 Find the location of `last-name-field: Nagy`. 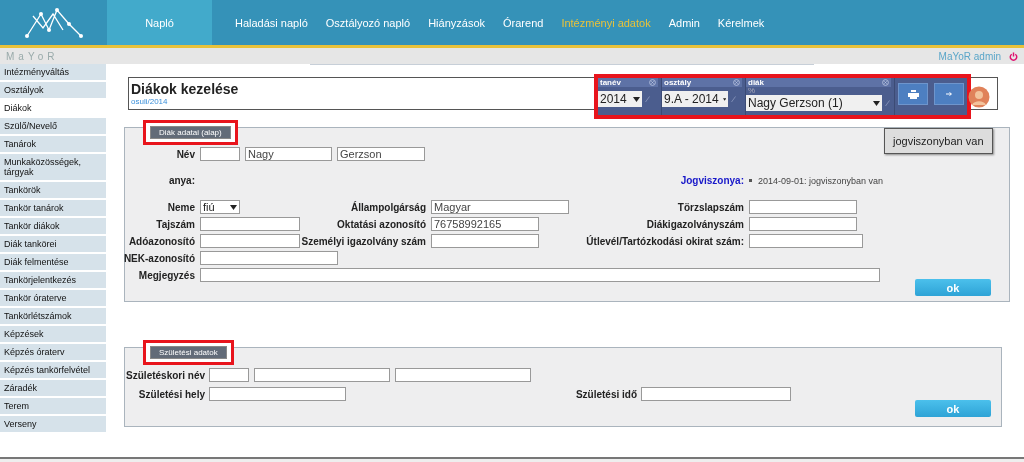

last-name-field: Nagy is located at coordinates (288, 154).